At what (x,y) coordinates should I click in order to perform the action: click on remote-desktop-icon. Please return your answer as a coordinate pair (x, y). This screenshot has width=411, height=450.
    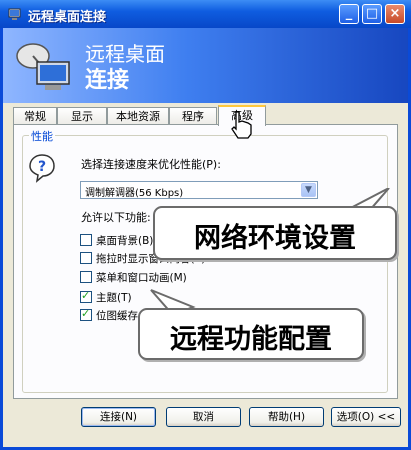
    Looking at the image, I should click on (14, 14).